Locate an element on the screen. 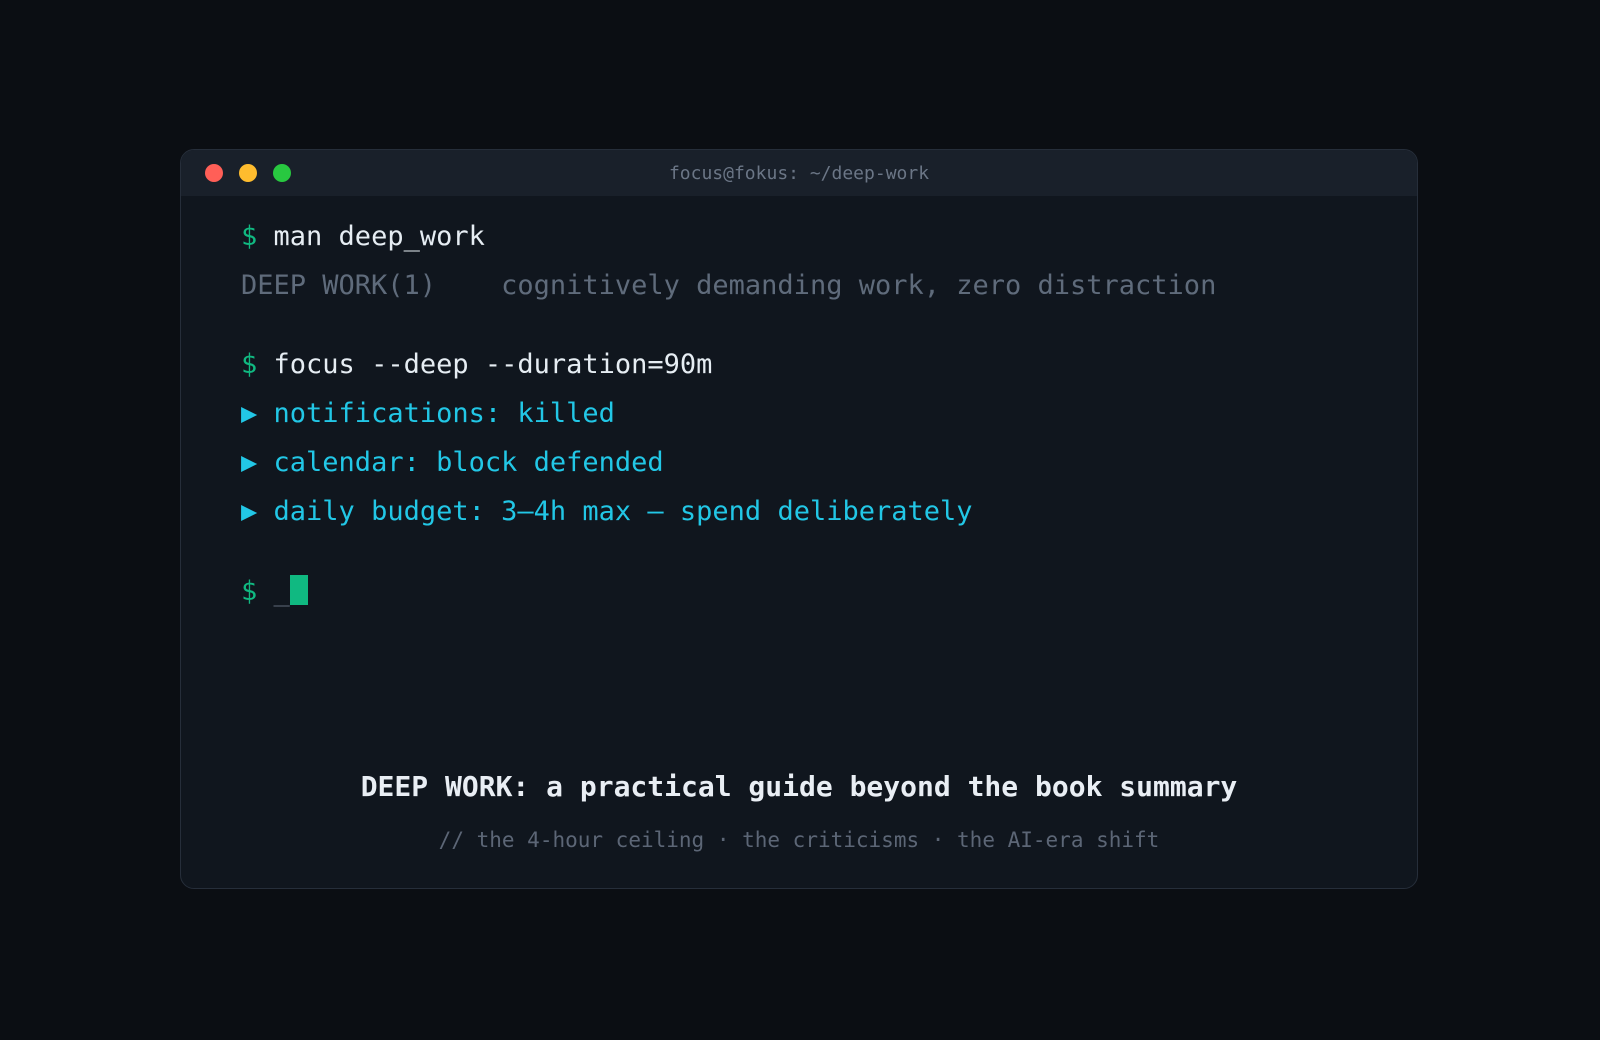 This screenshot has height=1040, width=1600. terminal-line-command-1: $ man deep_work is located at coordinates (363, 237).